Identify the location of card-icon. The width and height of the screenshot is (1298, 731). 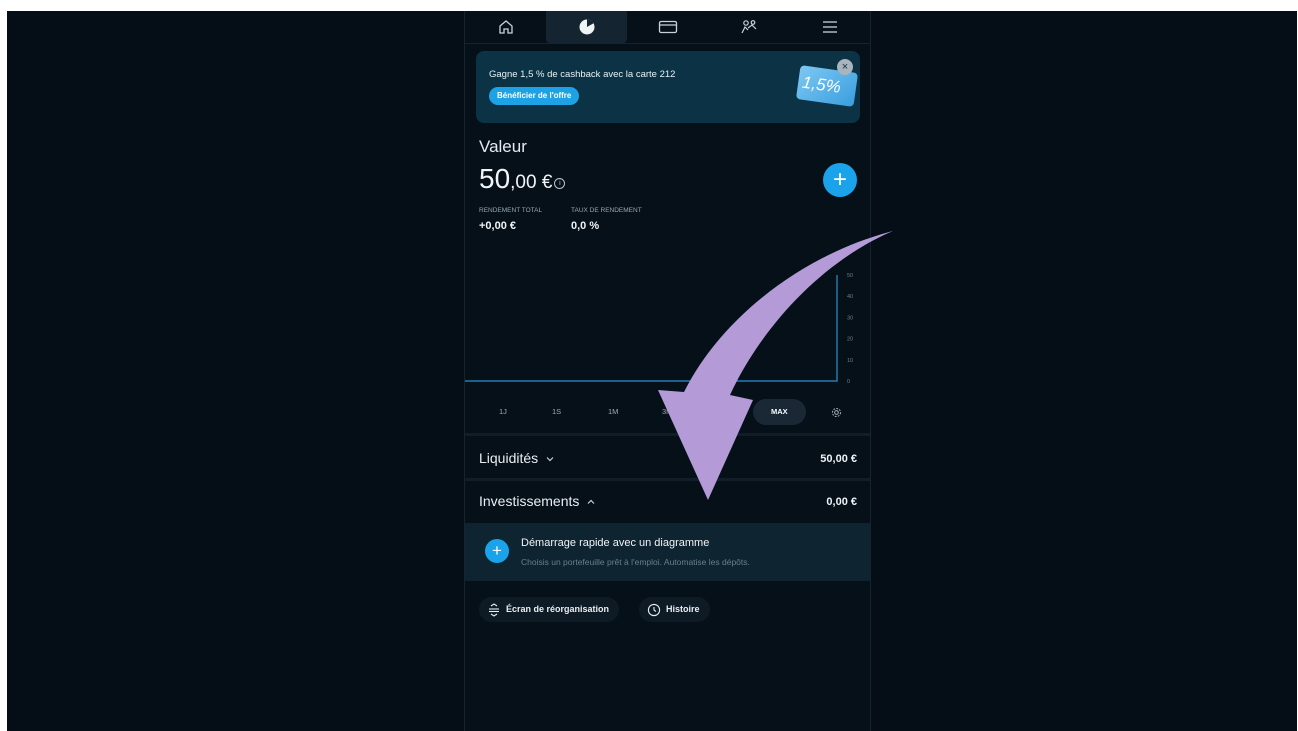
(667, 27).